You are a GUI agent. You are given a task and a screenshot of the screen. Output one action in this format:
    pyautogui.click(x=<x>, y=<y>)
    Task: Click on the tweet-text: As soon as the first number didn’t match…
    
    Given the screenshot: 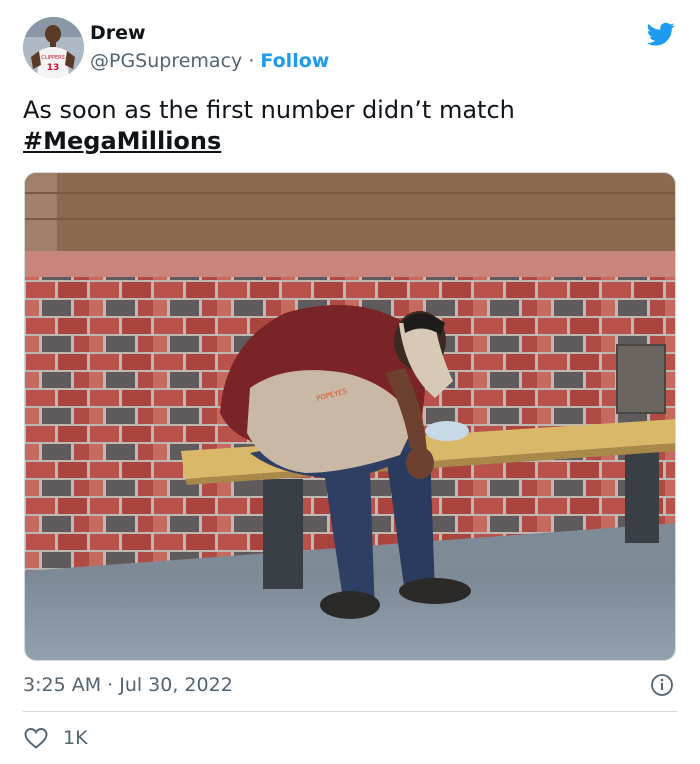 What is the action you would take?
    pyautogui.click(x=348, y=126)
    